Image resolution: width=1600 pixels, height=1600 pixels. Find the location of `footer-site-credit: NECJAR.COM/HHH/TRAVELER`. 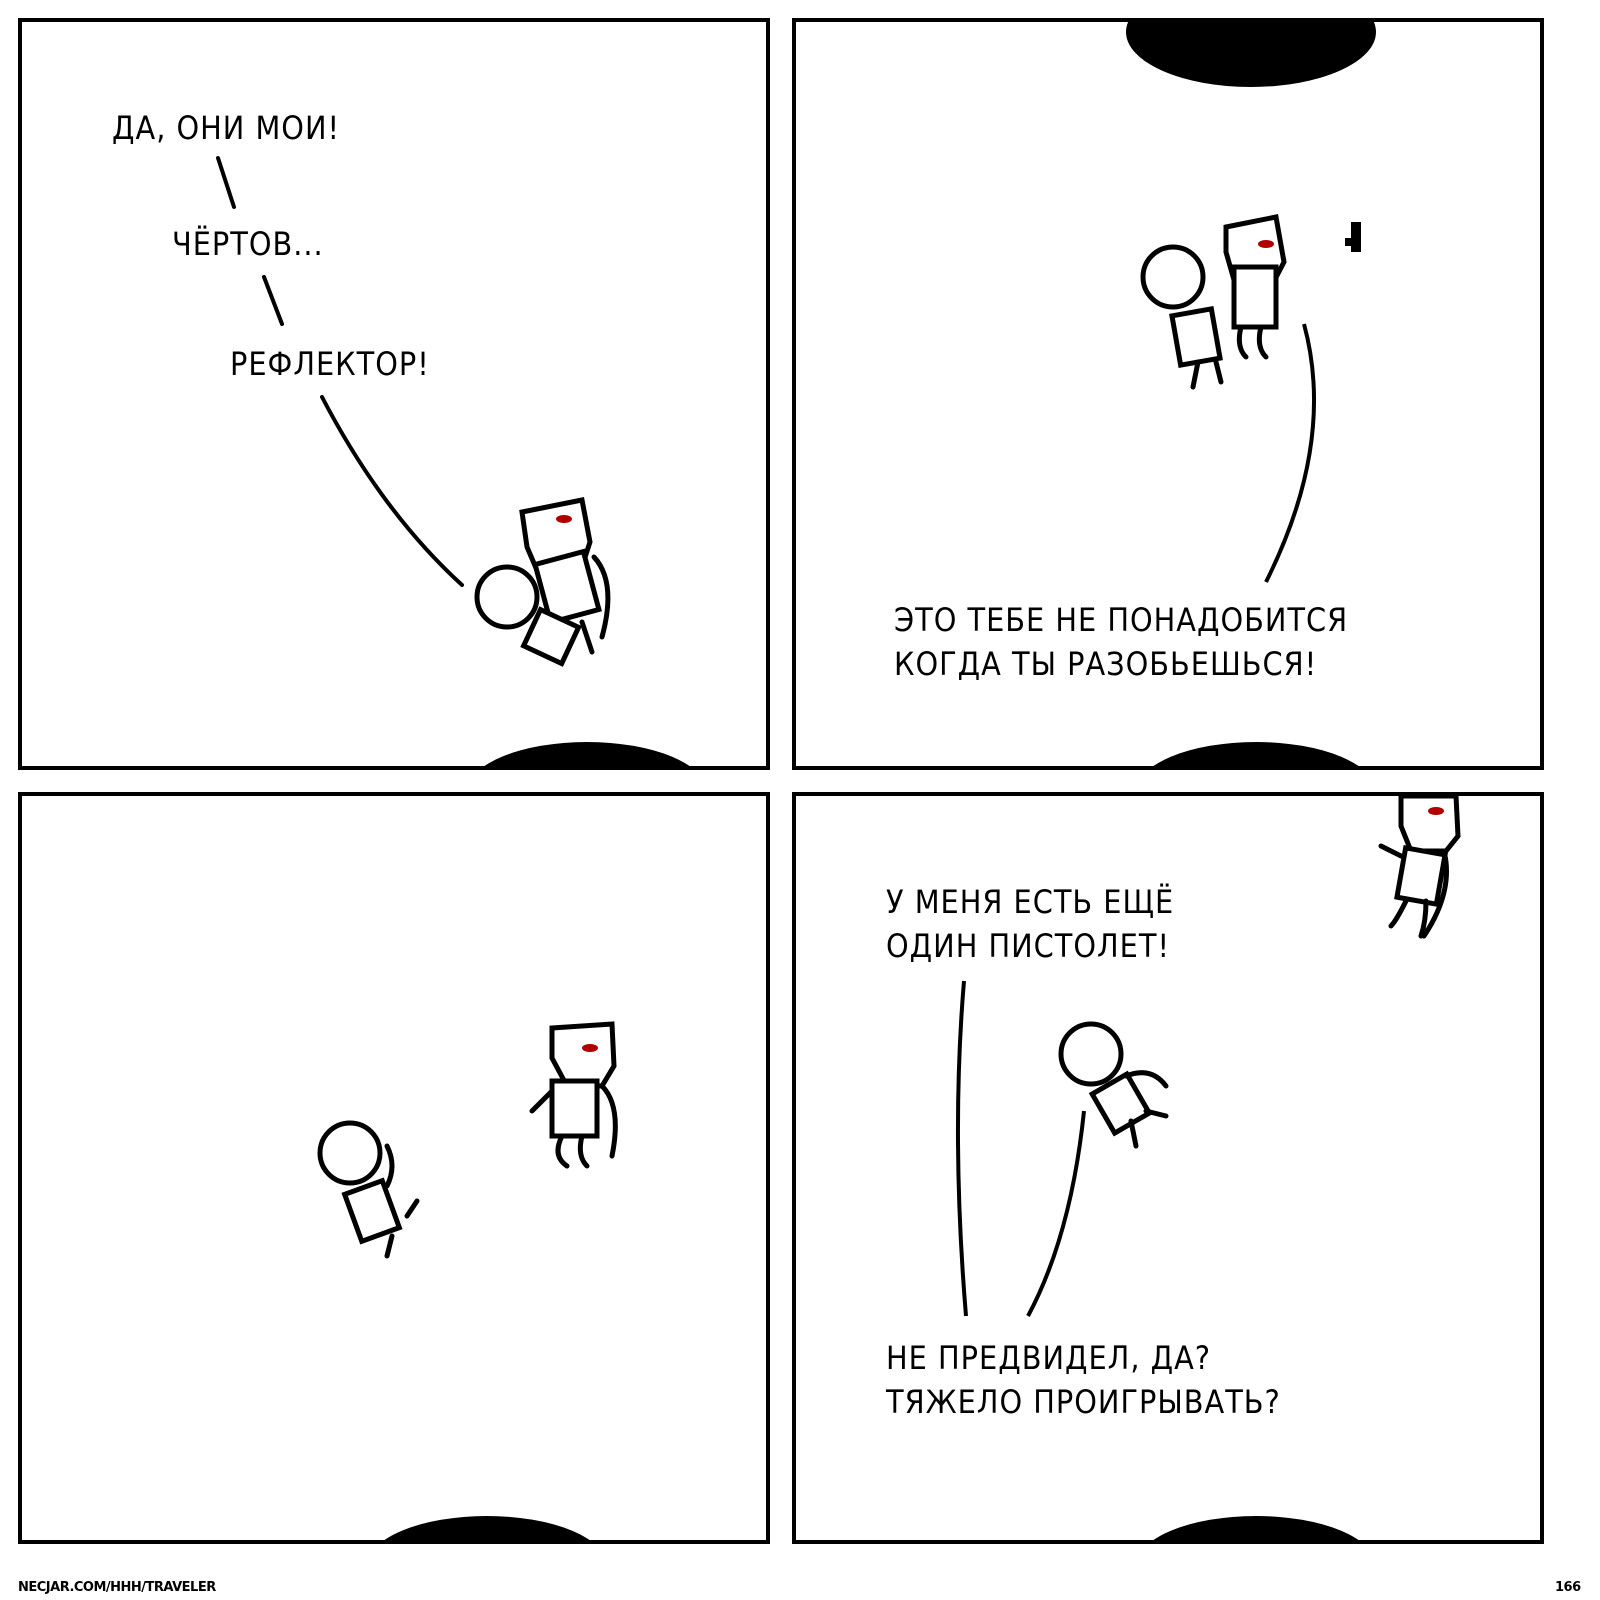

footer-site-credit: NECJAR.COM/HHH/TRAVELER is located at coordinates (117, 1587).